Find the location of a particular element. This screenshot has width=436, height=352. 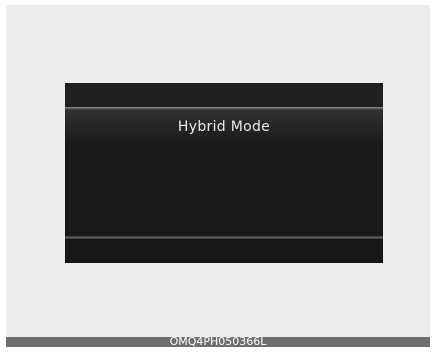

display-top-bar is located at coordinates (224, 95).